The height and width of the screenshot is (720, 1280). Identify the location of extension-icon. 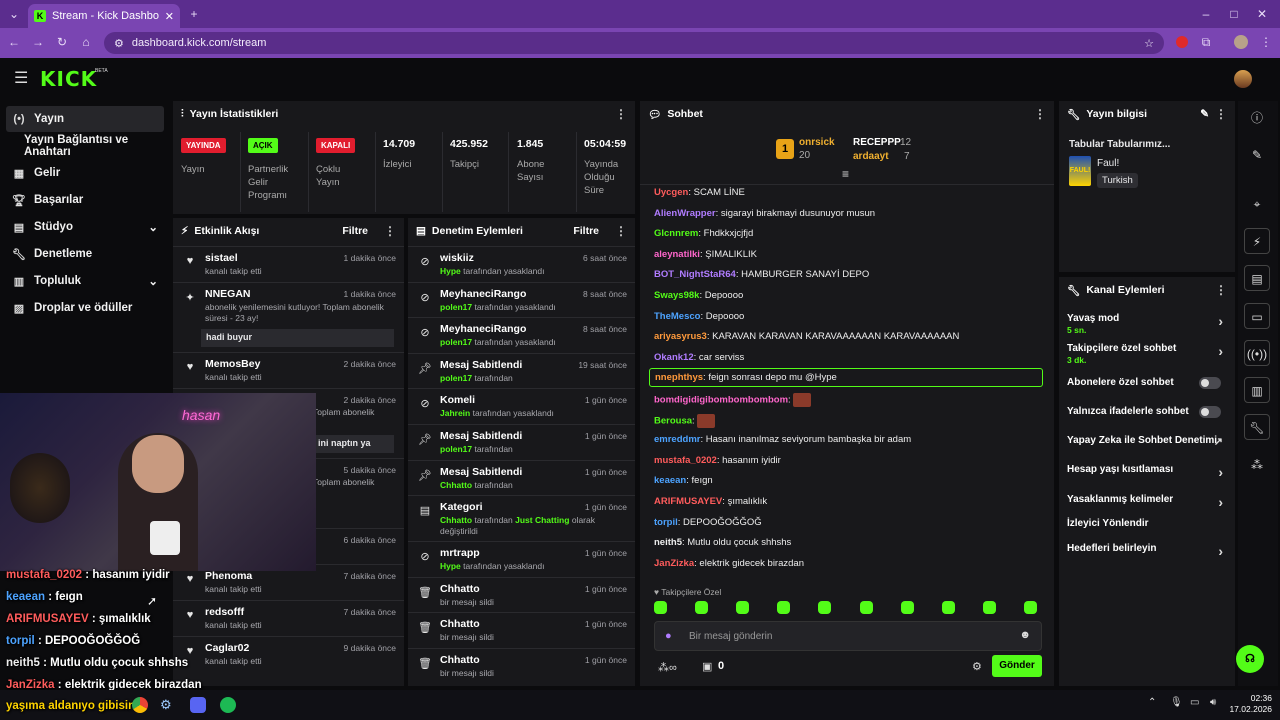
(1182, 42).